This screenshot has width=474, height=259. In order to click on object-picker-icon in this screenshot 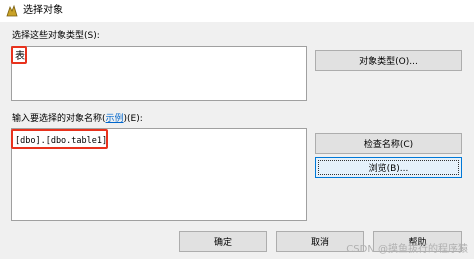, I will do `click(12, 10)`.